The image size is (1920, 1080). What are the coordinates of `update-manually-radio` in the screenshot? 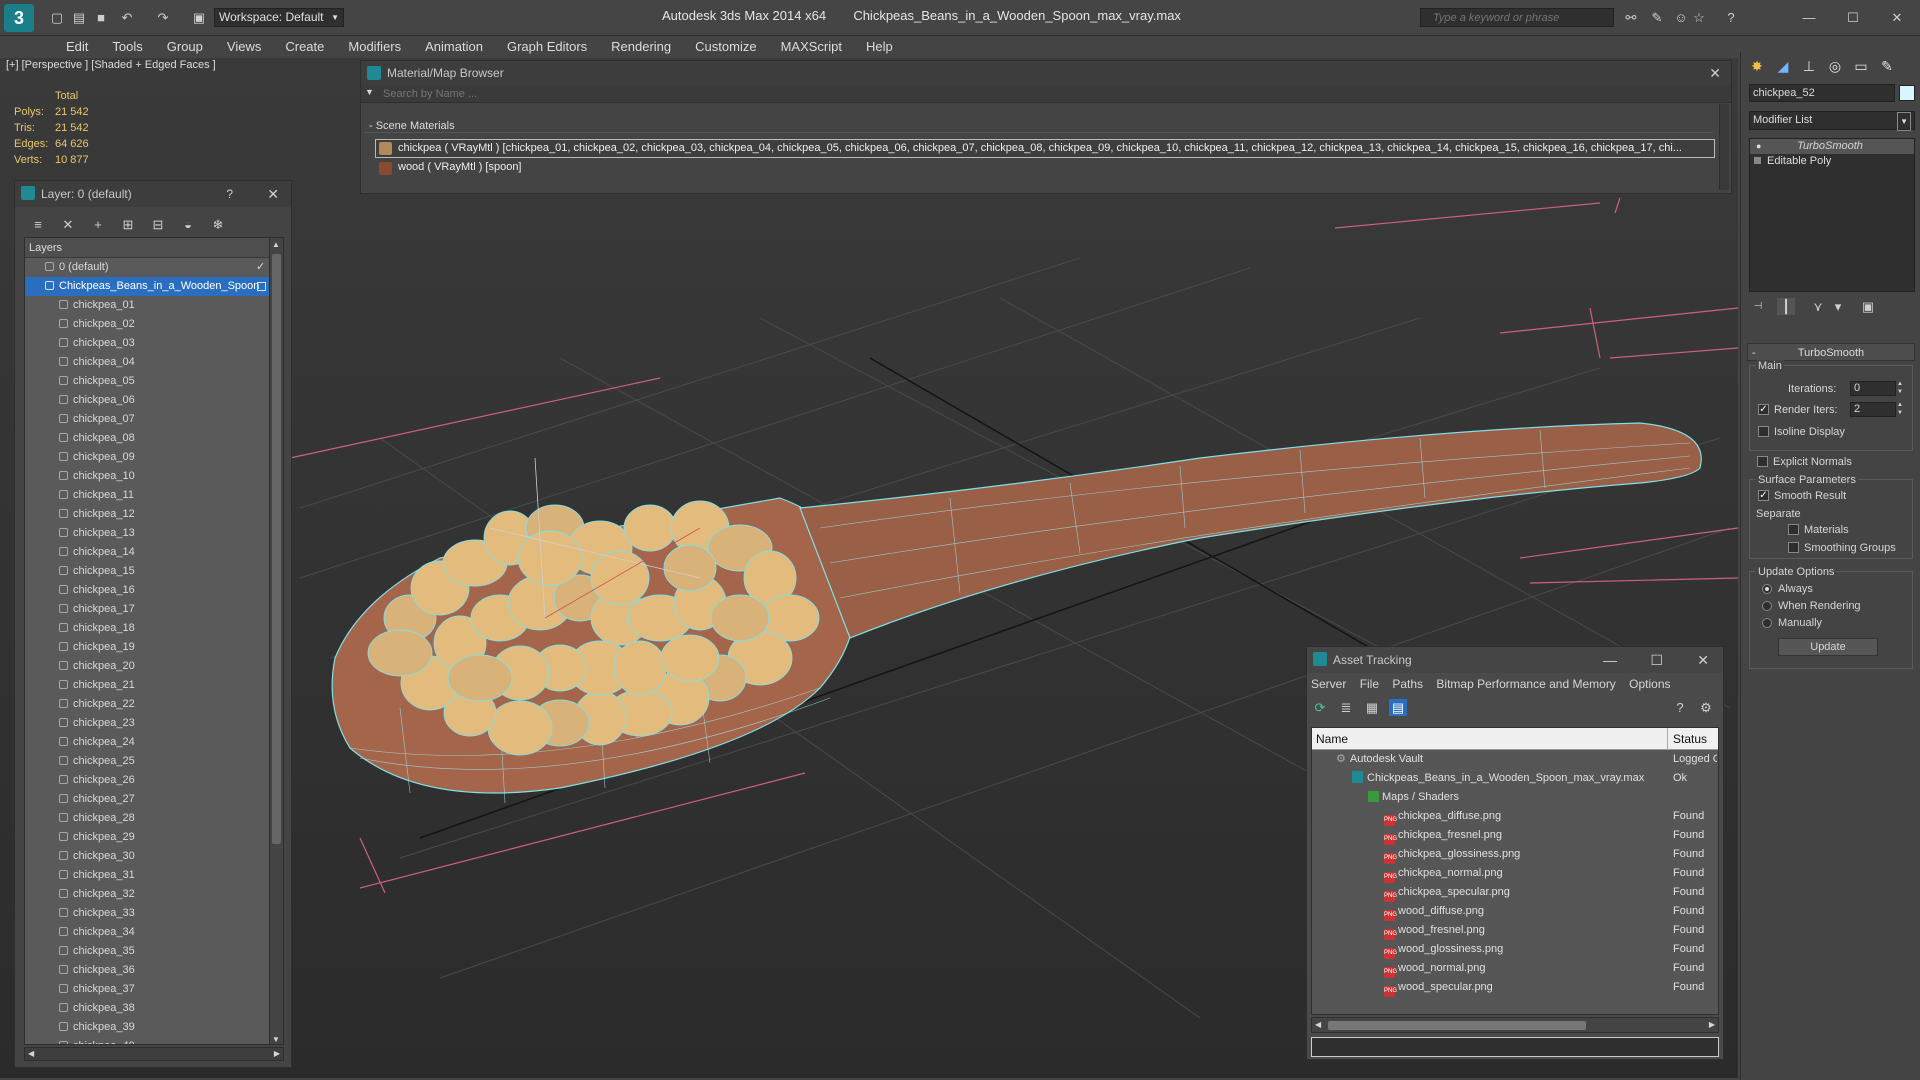 It's located at (1767, 623).